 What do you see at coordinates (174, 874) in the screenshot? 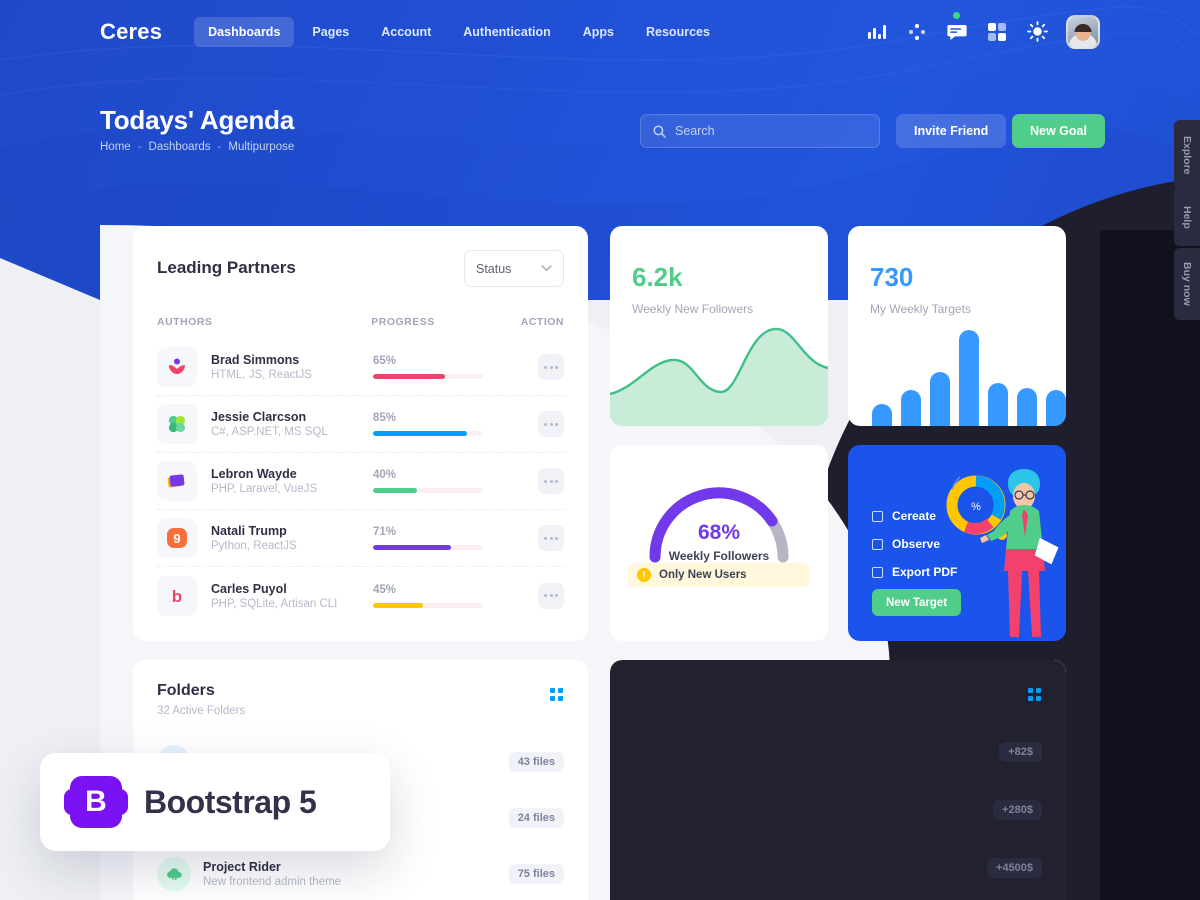
I see `cloud-upload-icon` at bounding box center [174, 874].